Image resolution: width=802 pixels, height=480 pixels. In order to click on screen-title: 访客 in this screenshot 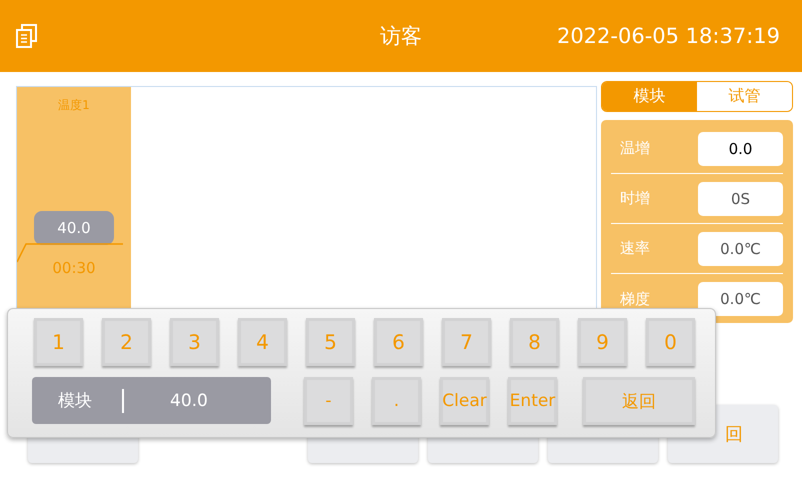, I will do `click(401, 36)`.